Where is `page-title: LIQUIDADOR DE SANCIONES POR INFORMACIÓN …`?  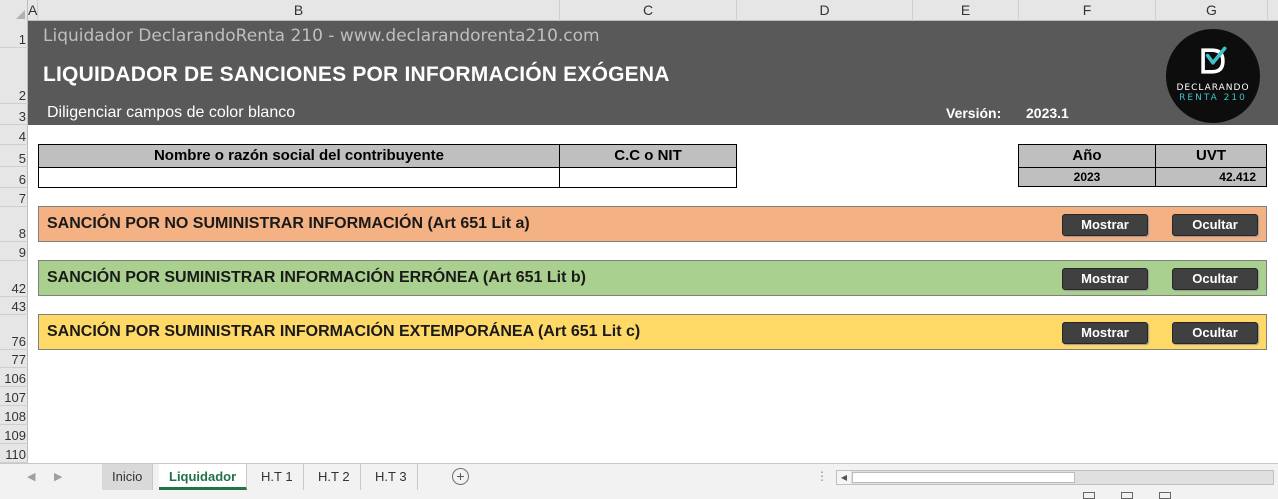 page-title: LIQUIDADOR DE SANCIONES POR INFORMACIÓN … is located at coordinates (356, 74).